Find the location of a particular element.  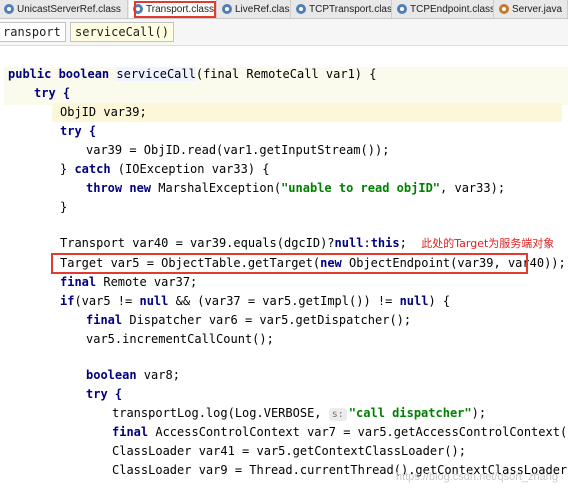

tab-label: UnicastServerRef.class is located at coordinates (69, 9).